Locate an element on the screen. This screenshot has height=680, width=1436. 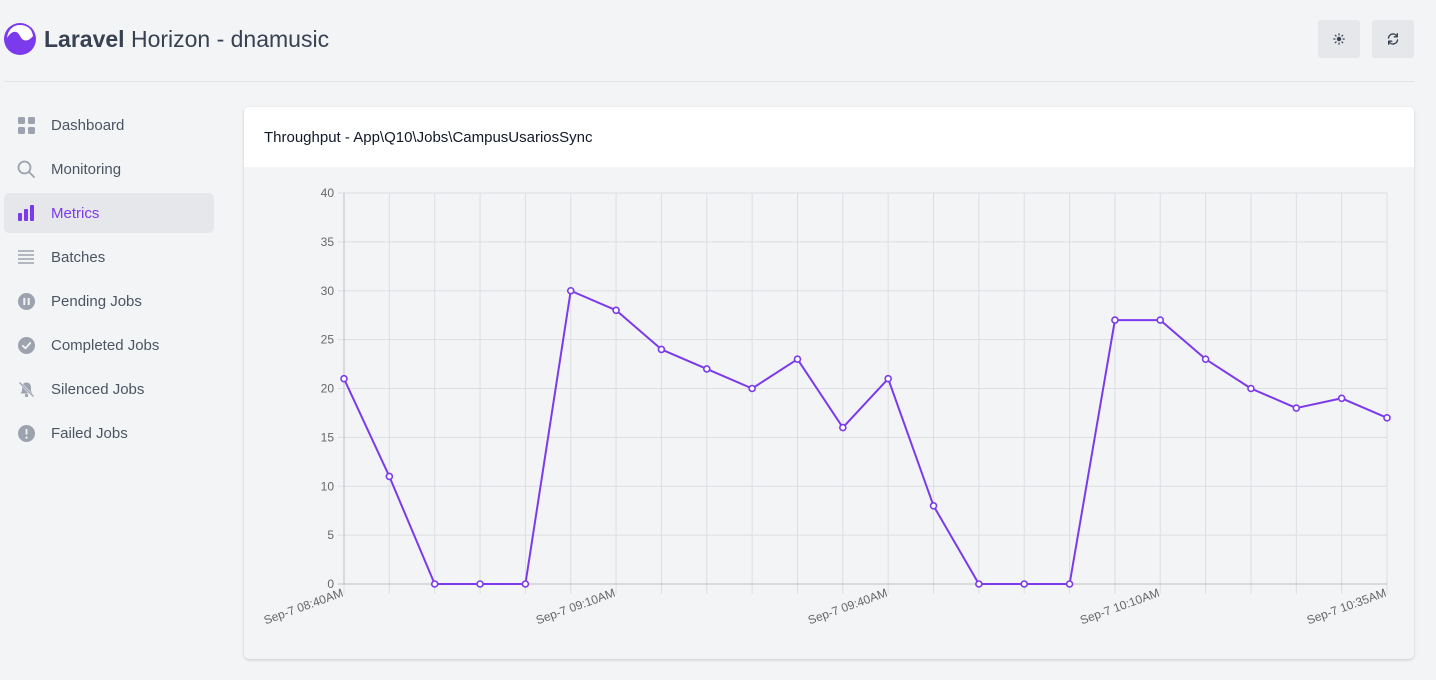
x-tick-label: Sep-7 09:10AM is located at coordinates (575, 607).